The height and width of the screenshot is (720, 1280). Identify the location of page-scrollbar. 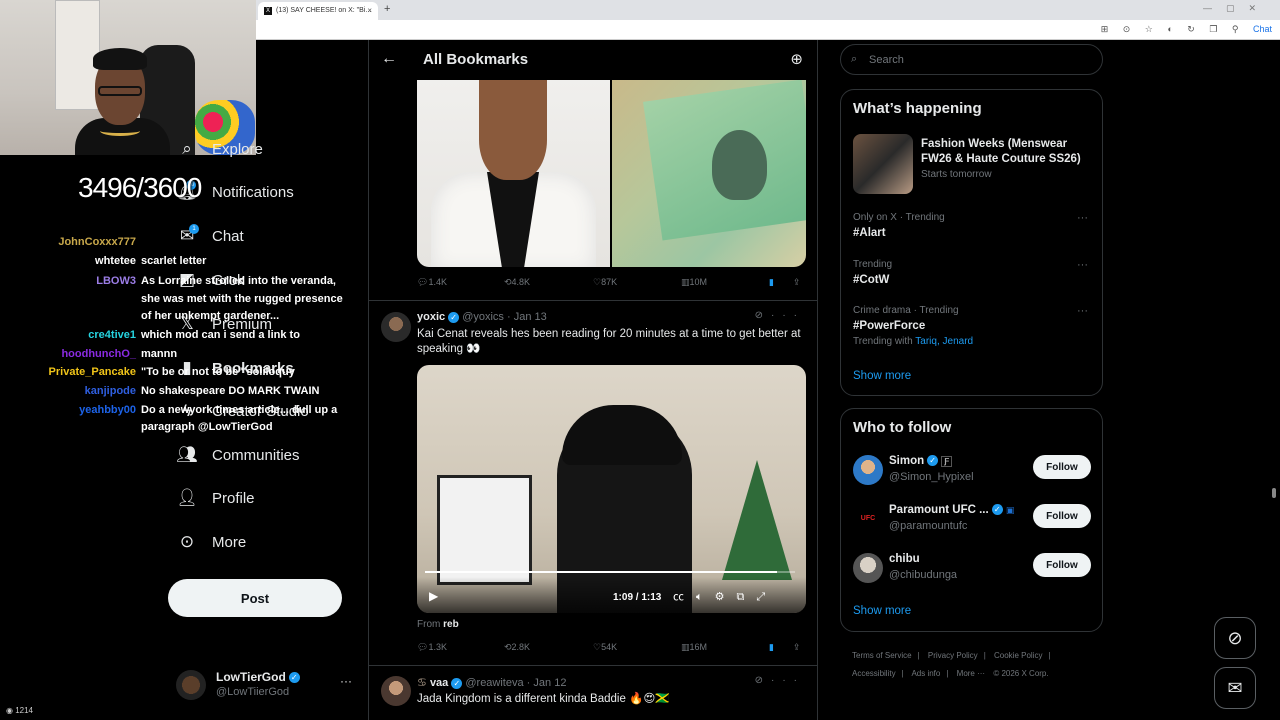
(1274, 493).